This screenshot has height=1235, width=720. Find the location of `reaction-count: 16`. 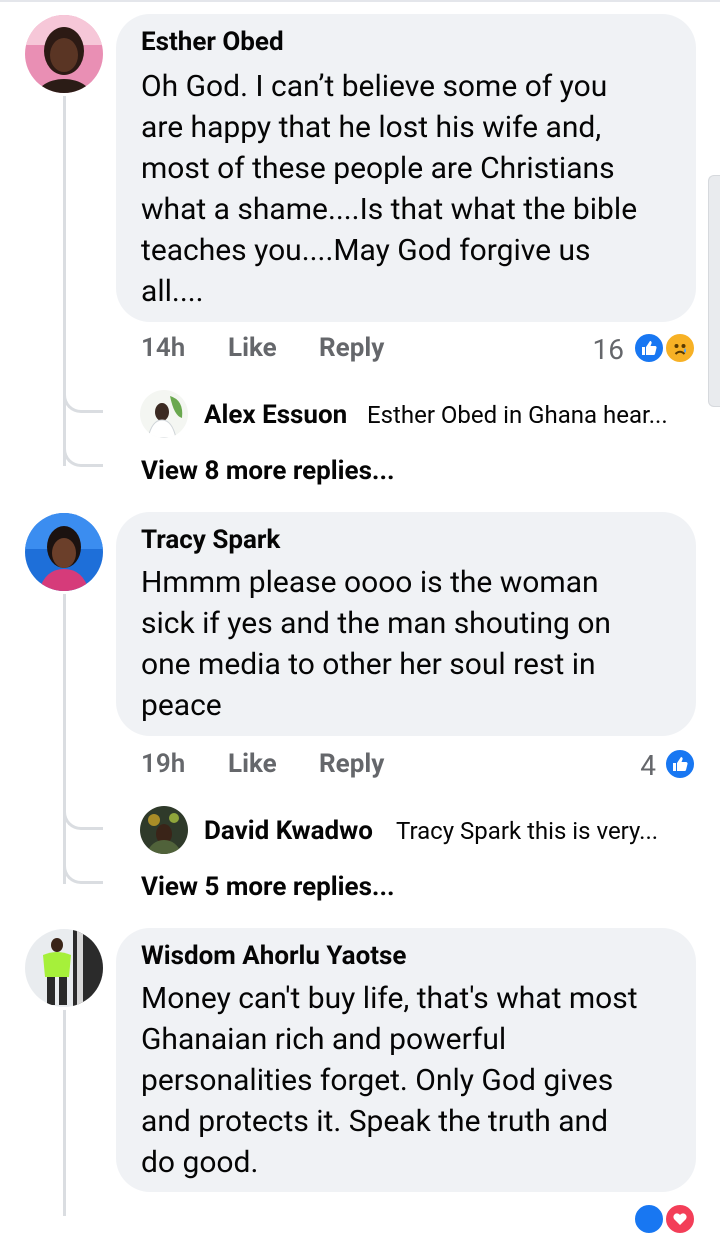

reaction-count: 16 is located at coordinates (606, 349).